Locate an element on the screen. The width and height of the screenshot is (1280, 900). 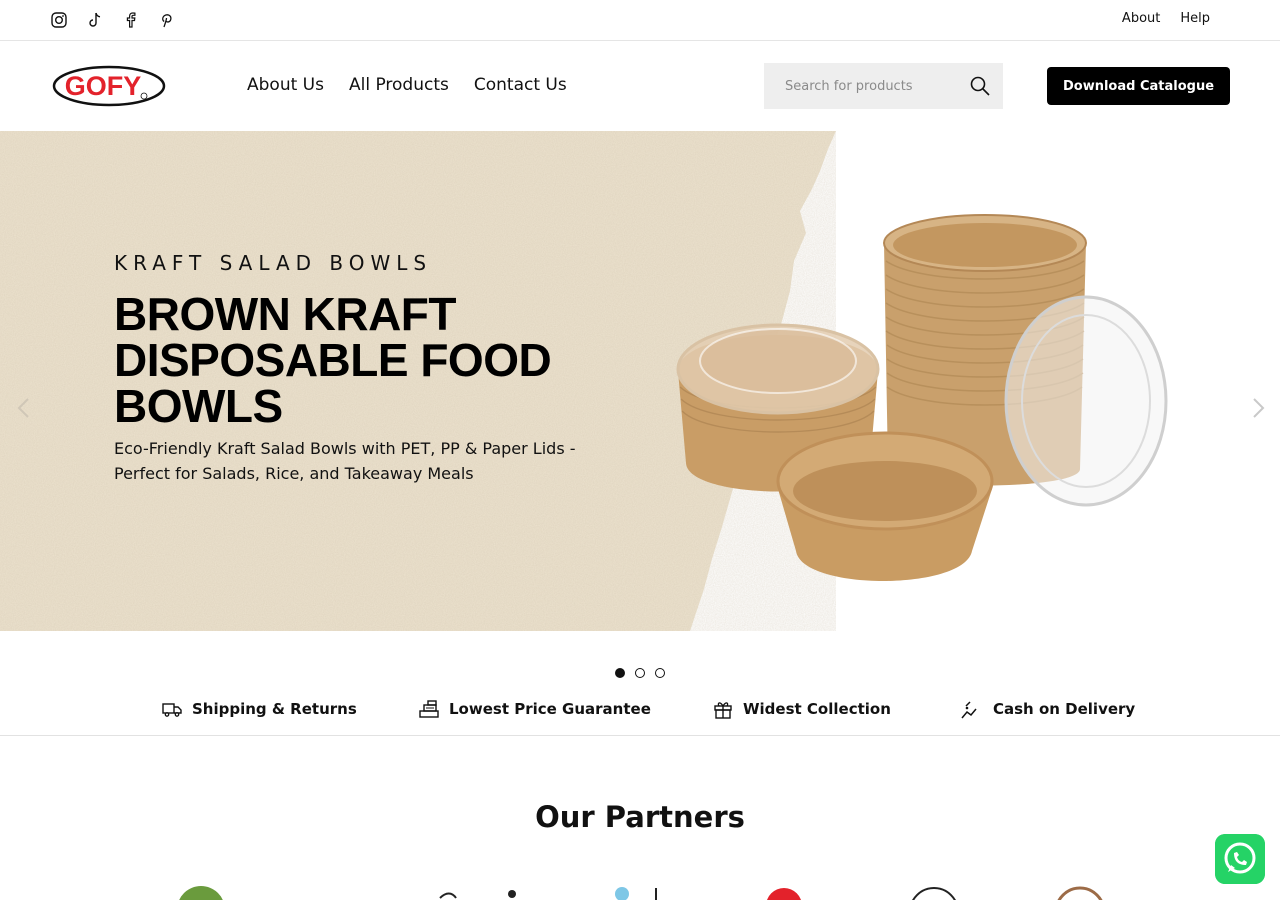
feature-widest-collection: Widest Collection is located at coordinates (801, 709).